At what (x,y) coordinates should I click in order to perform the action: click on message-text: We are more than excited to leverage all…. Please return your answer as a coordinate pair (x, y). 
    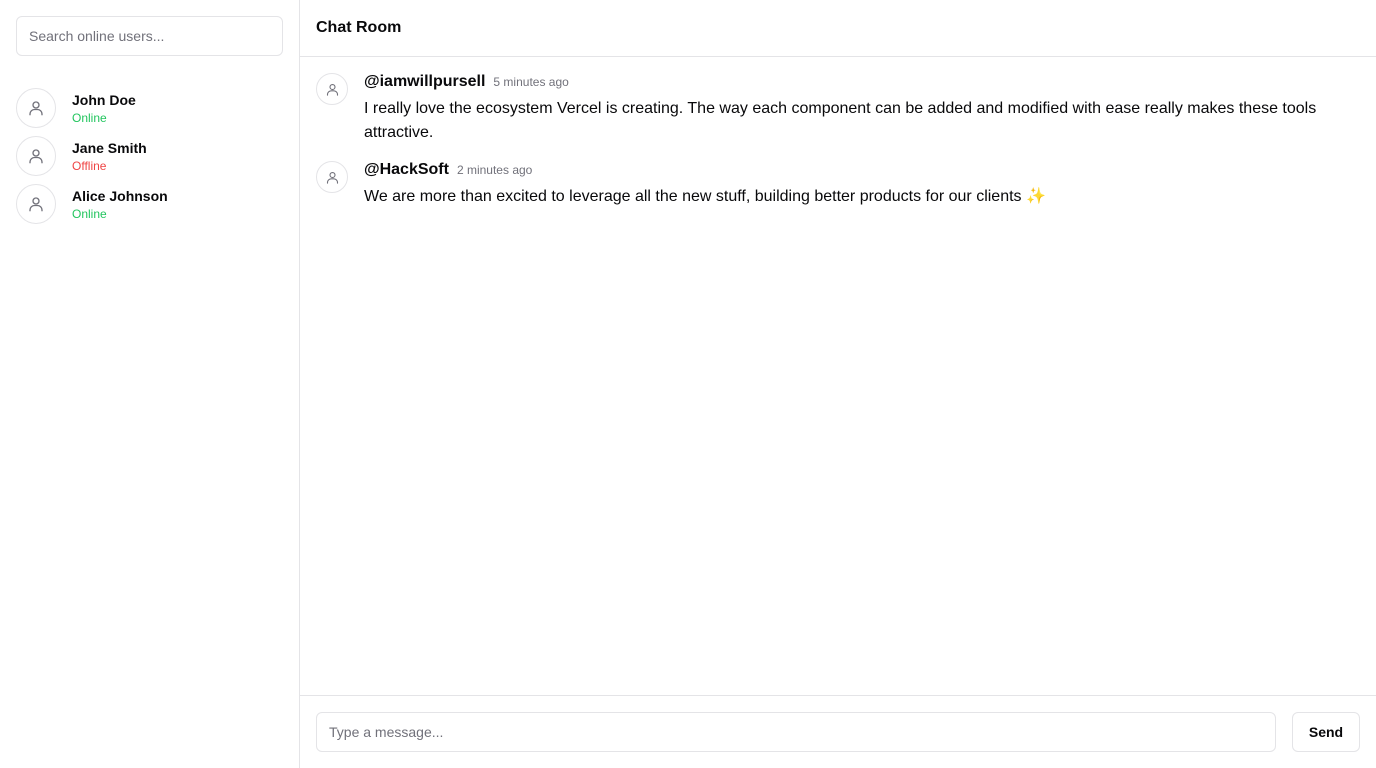
    Looking at the image, I should click on (705, 196).